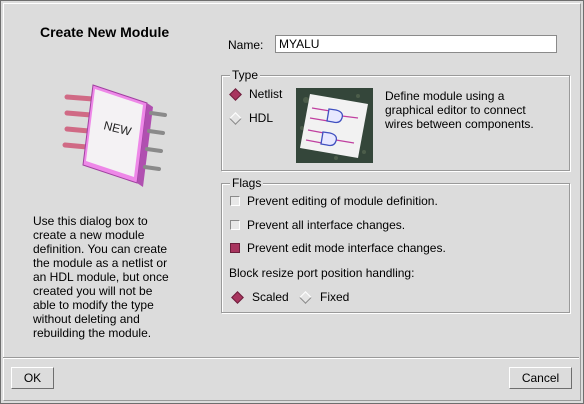 The image size is (584, 404). What do you see at coordinates (265, 94) in the screenshot?
I see `netlist-label: Netlist` at bounding box center [265, 94].